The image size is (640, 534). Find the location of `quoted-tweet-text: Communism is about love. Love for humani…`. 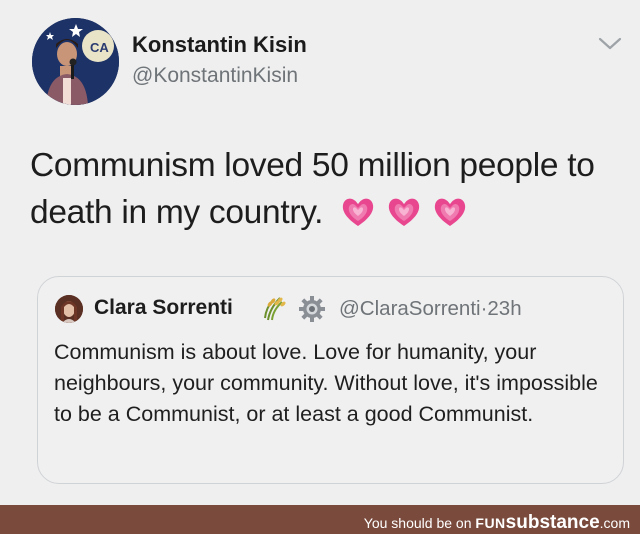

quoted-tweet-text: Communism is about love. Love for humani… is located at coordinates (326, 383).